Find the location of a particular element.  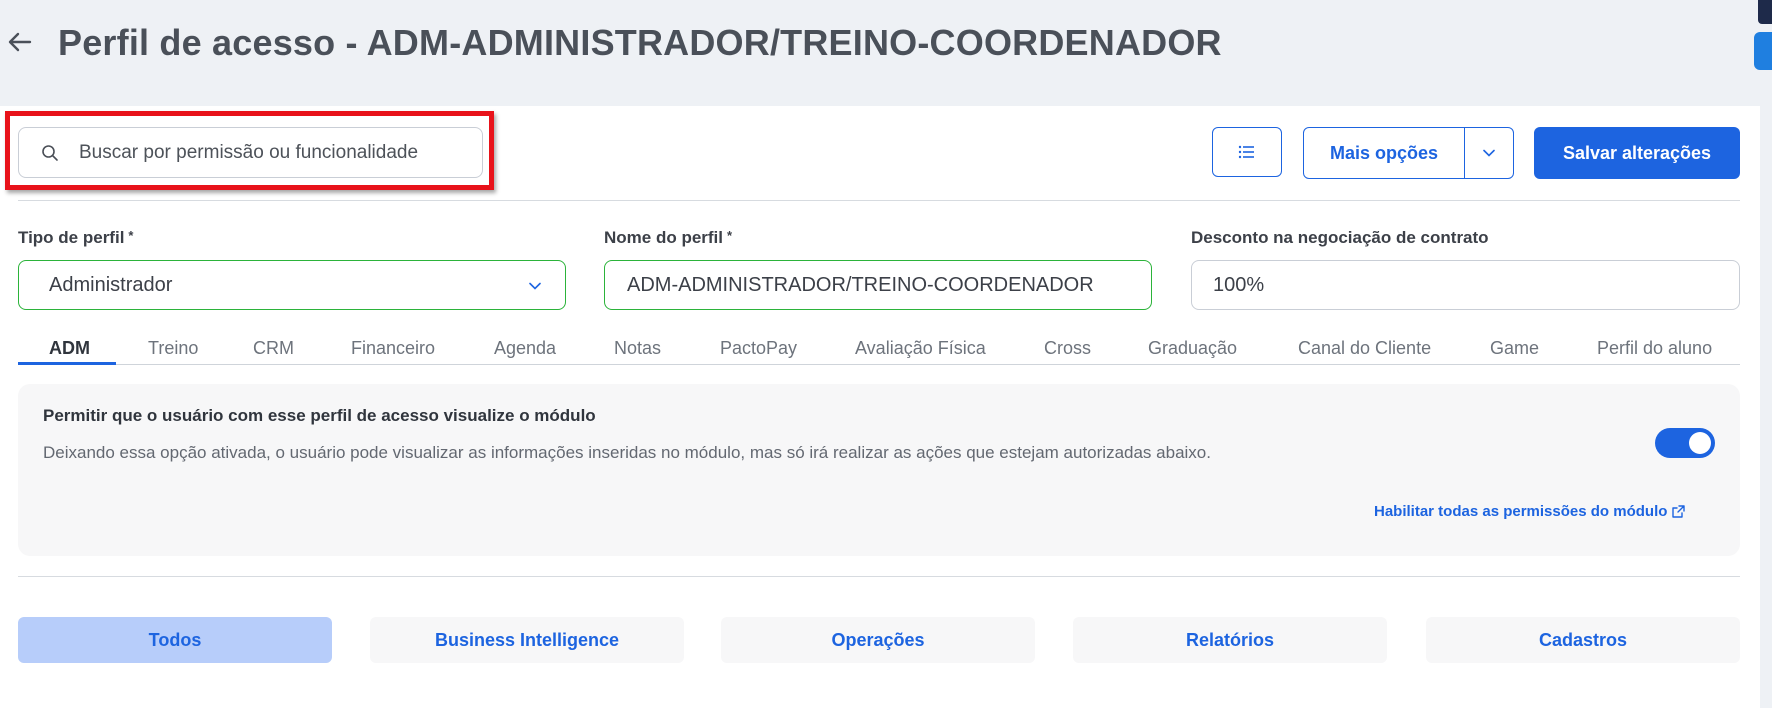

tab-notas: Notas is located at coordinates (637, 348).